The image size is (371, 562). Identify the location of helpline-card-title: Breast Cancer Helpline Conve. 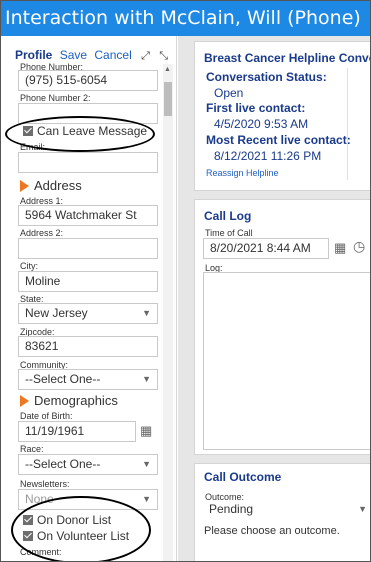
(287, 58).